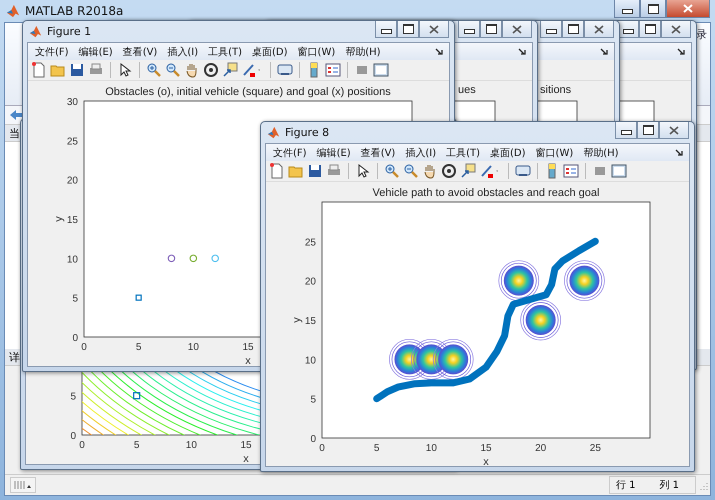  I want to click on header-text: 录, so click(701, 34).